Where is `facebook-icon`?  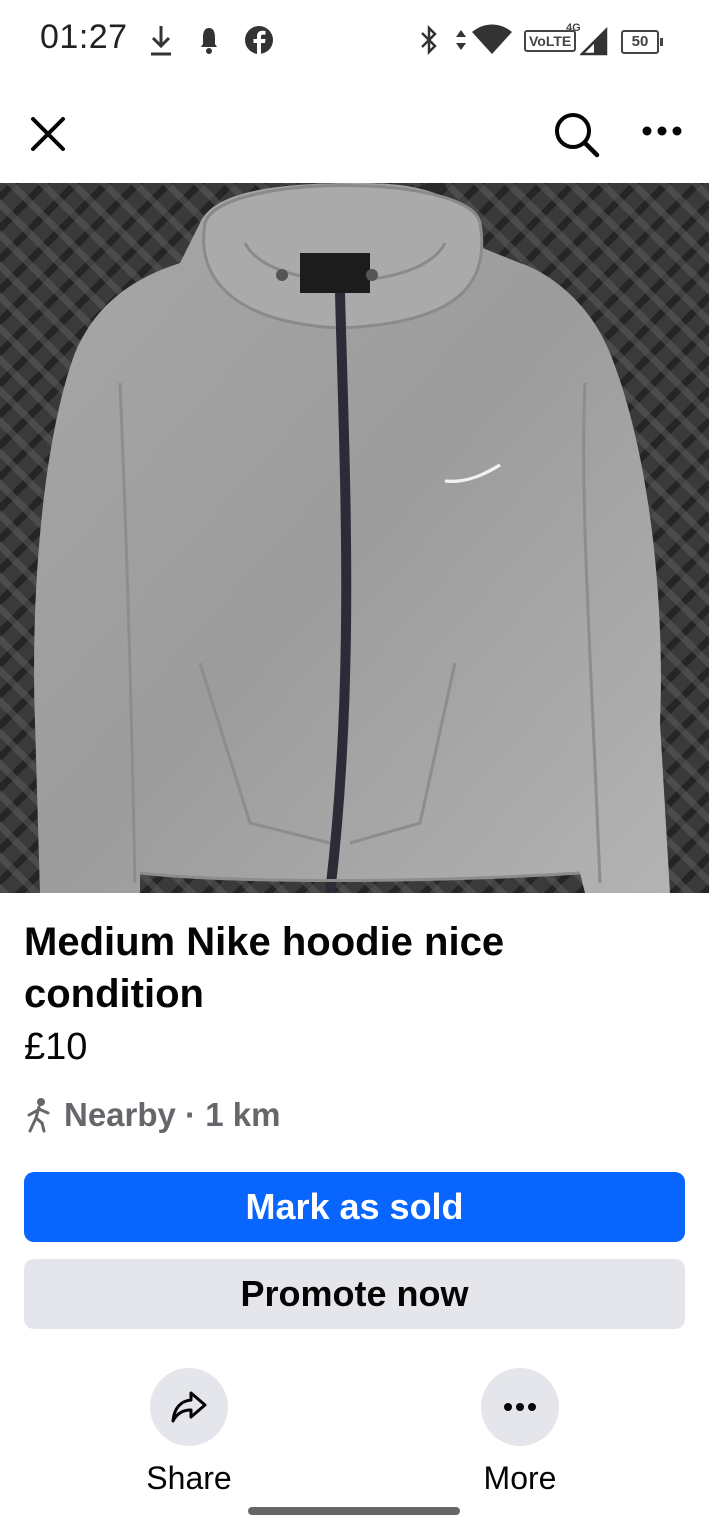 facebook-icon is located at coordinates (259, 40).